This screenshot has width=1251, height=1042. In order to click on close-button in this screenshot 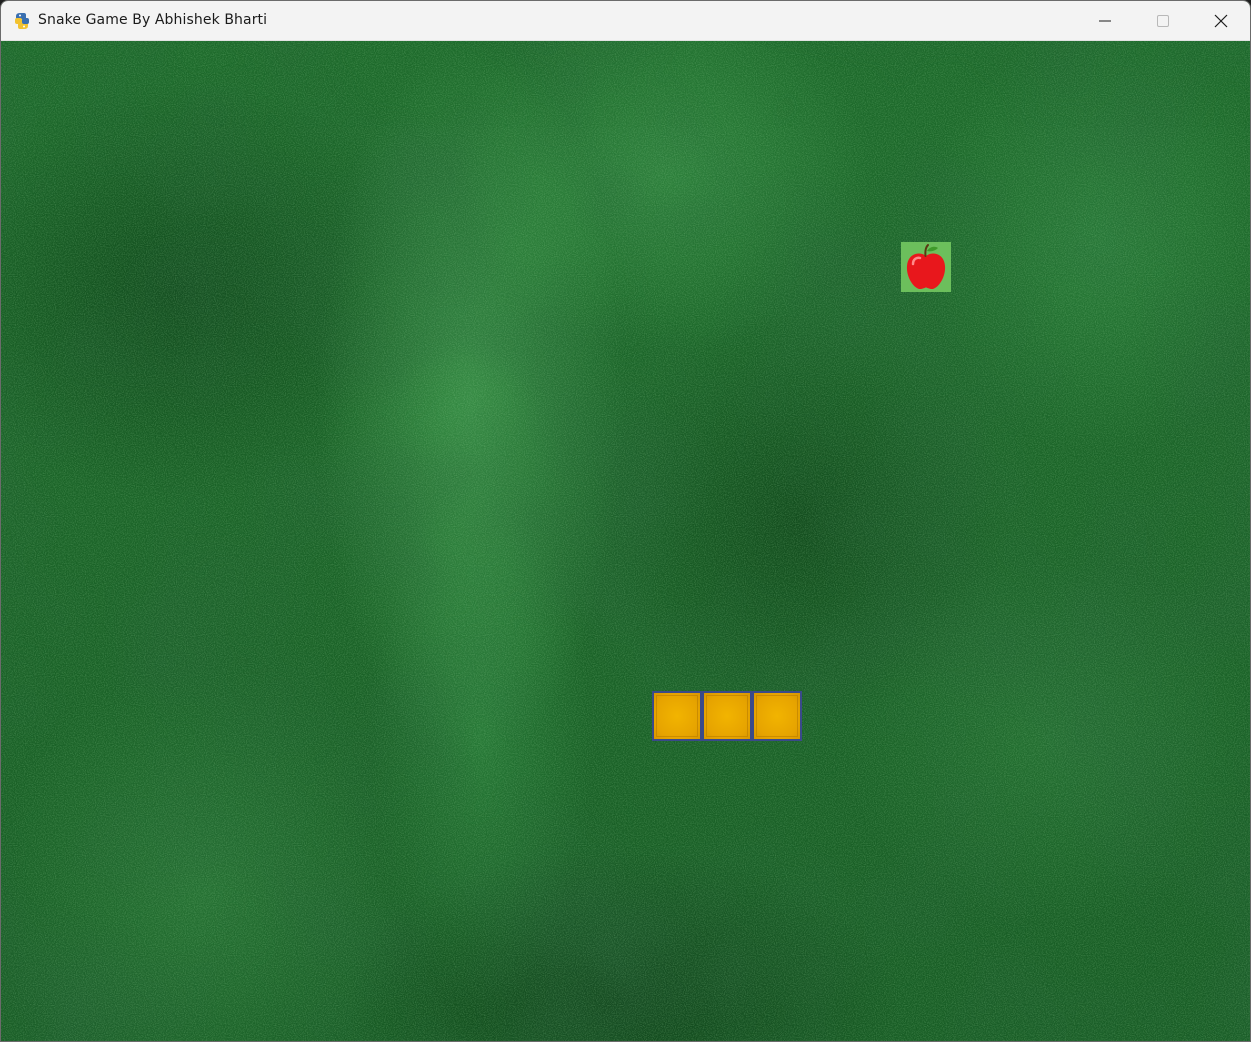, I will do `click(1221, 21)`.